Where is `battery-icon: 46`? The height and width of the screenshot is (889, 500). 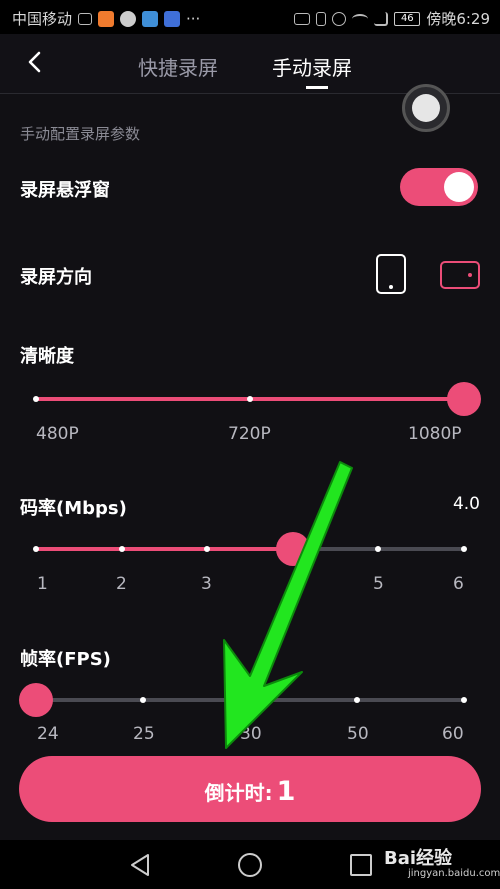 battery-icon: 46 is located at coordinates (407, 18).